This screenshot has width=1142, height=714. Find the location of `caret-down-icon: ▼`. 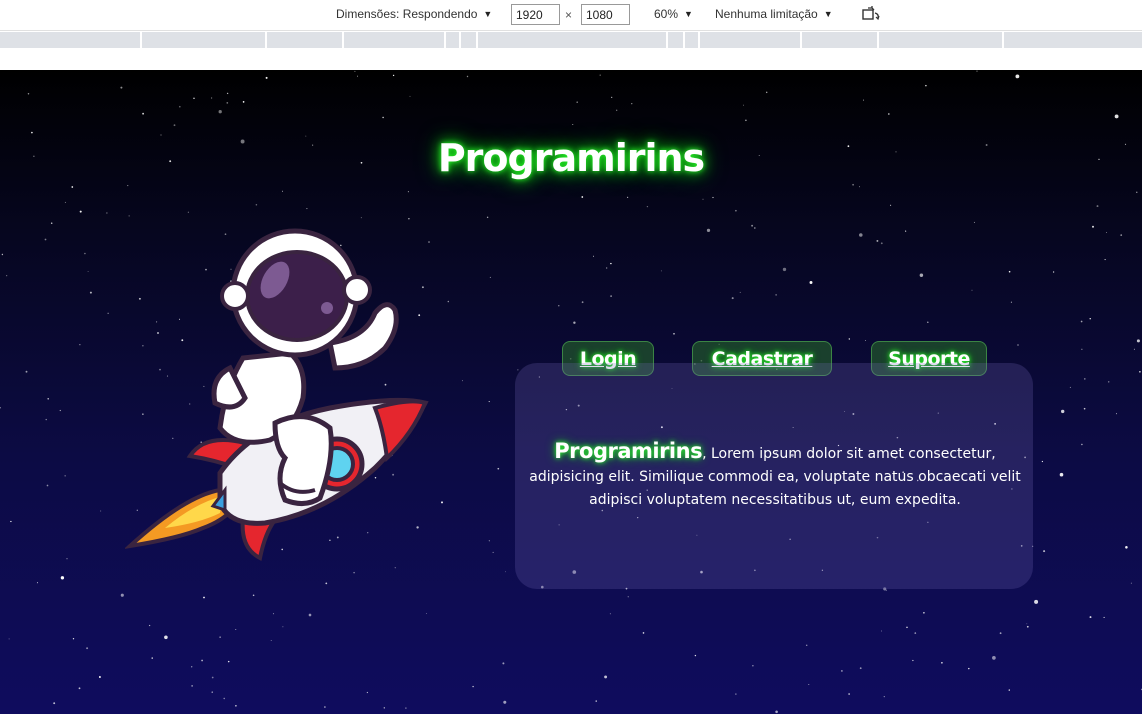

caret-down-icon: ▼ is located at coordinates (688, 14).